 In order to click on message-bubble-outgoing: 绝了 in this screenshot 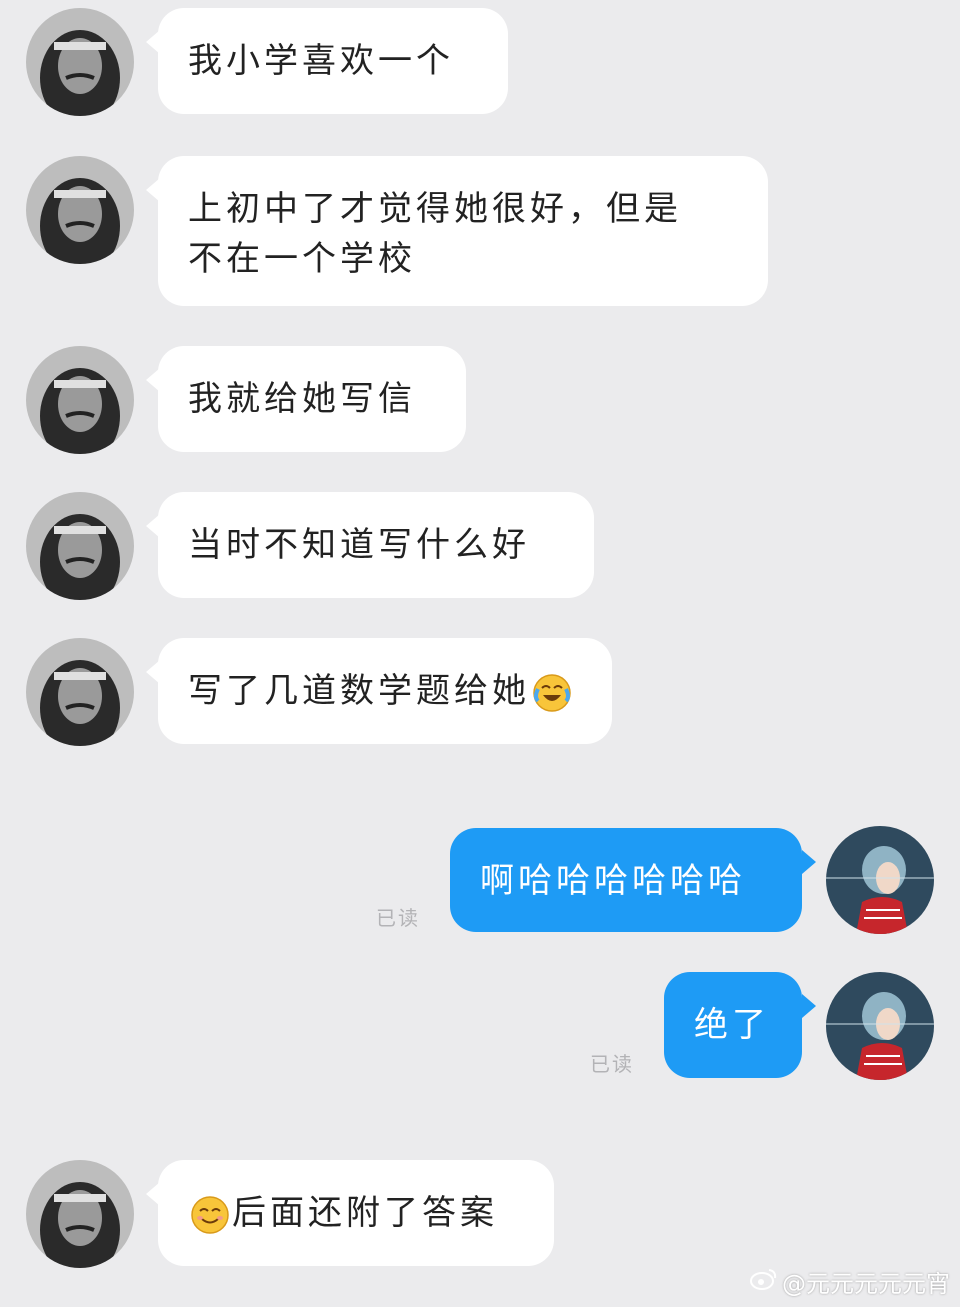, I will do `click(733, 1025)`.